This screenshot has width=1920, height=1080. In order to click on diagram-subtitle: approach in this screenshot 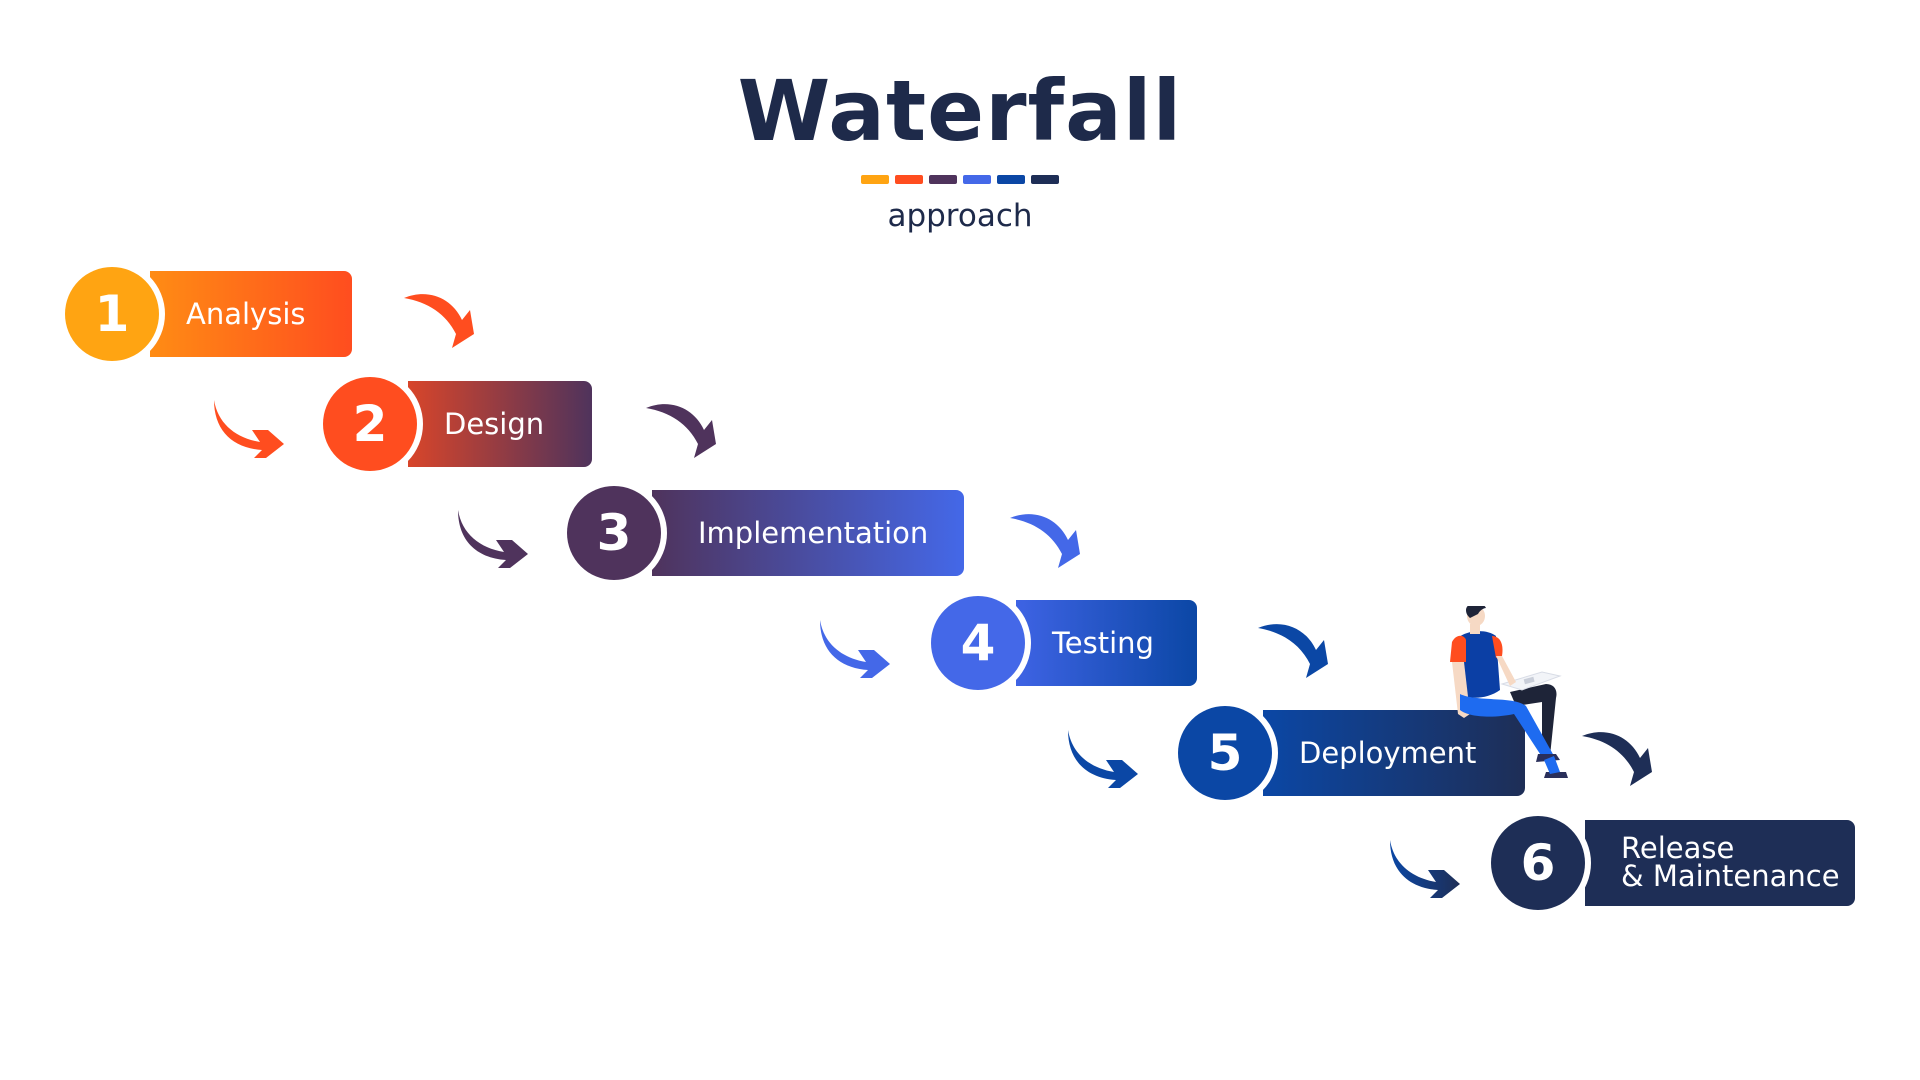, I will do `click(960, 216)`.